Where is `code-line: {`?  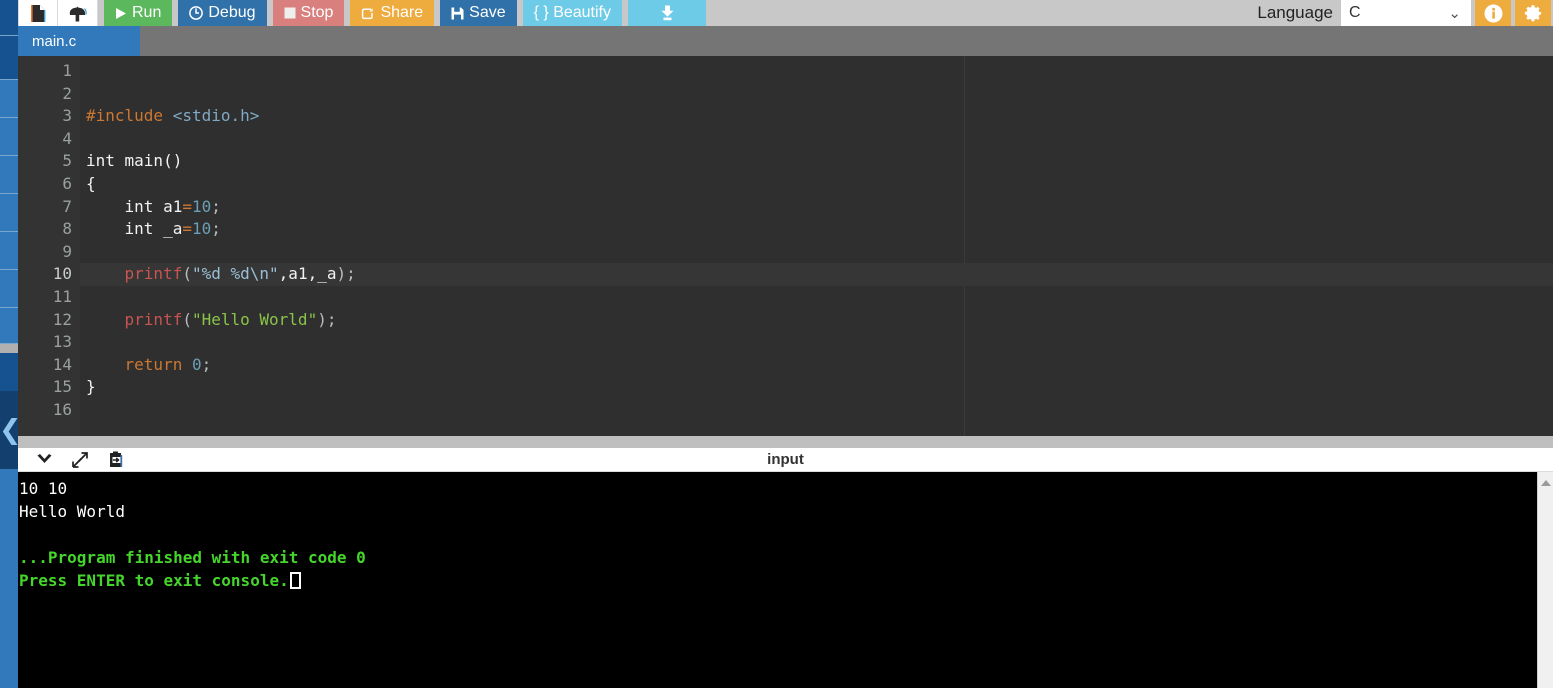 code-line: { is located at coordinates (816, 184).